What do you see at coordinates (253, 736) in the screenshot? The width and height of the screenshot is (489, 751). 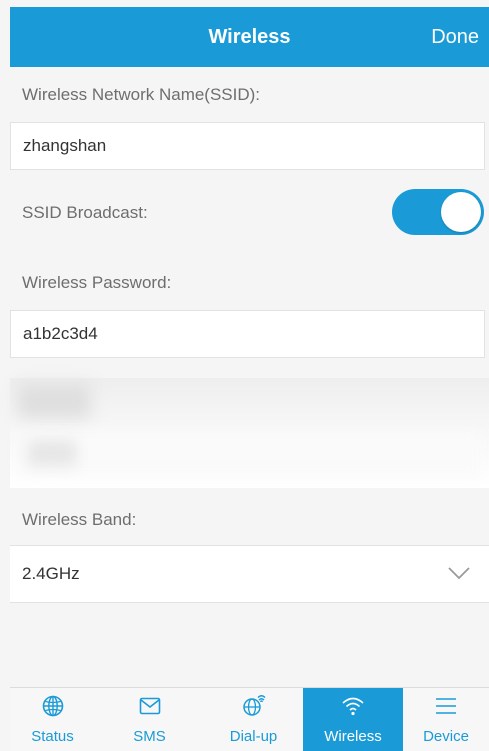 I see `tab-dial-up-label: Dial-up` at bounding box center [253, 736].